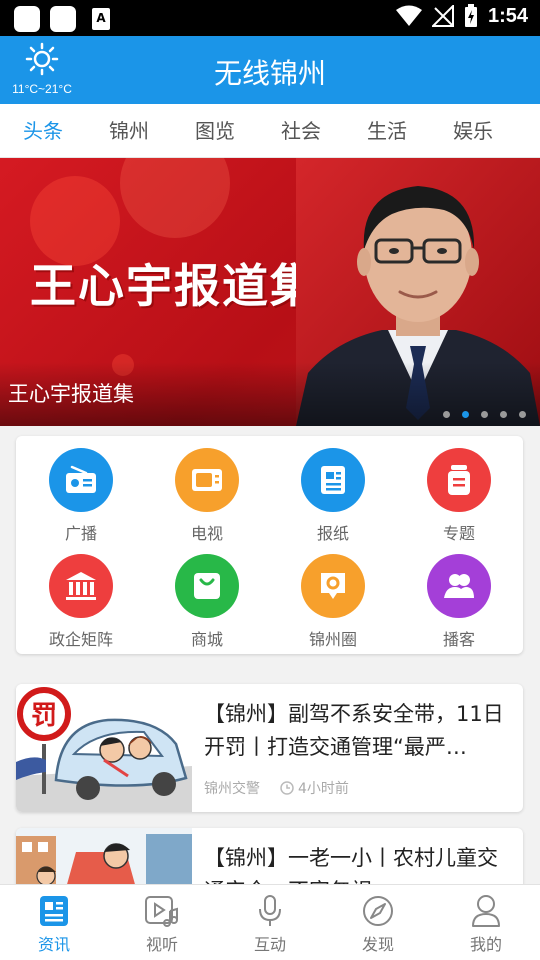 The image size is (540, 960). What do you see at coordinates (333, 480) in the screenshot?
I see `newspaper-icon` at bounding box center [333, 480].